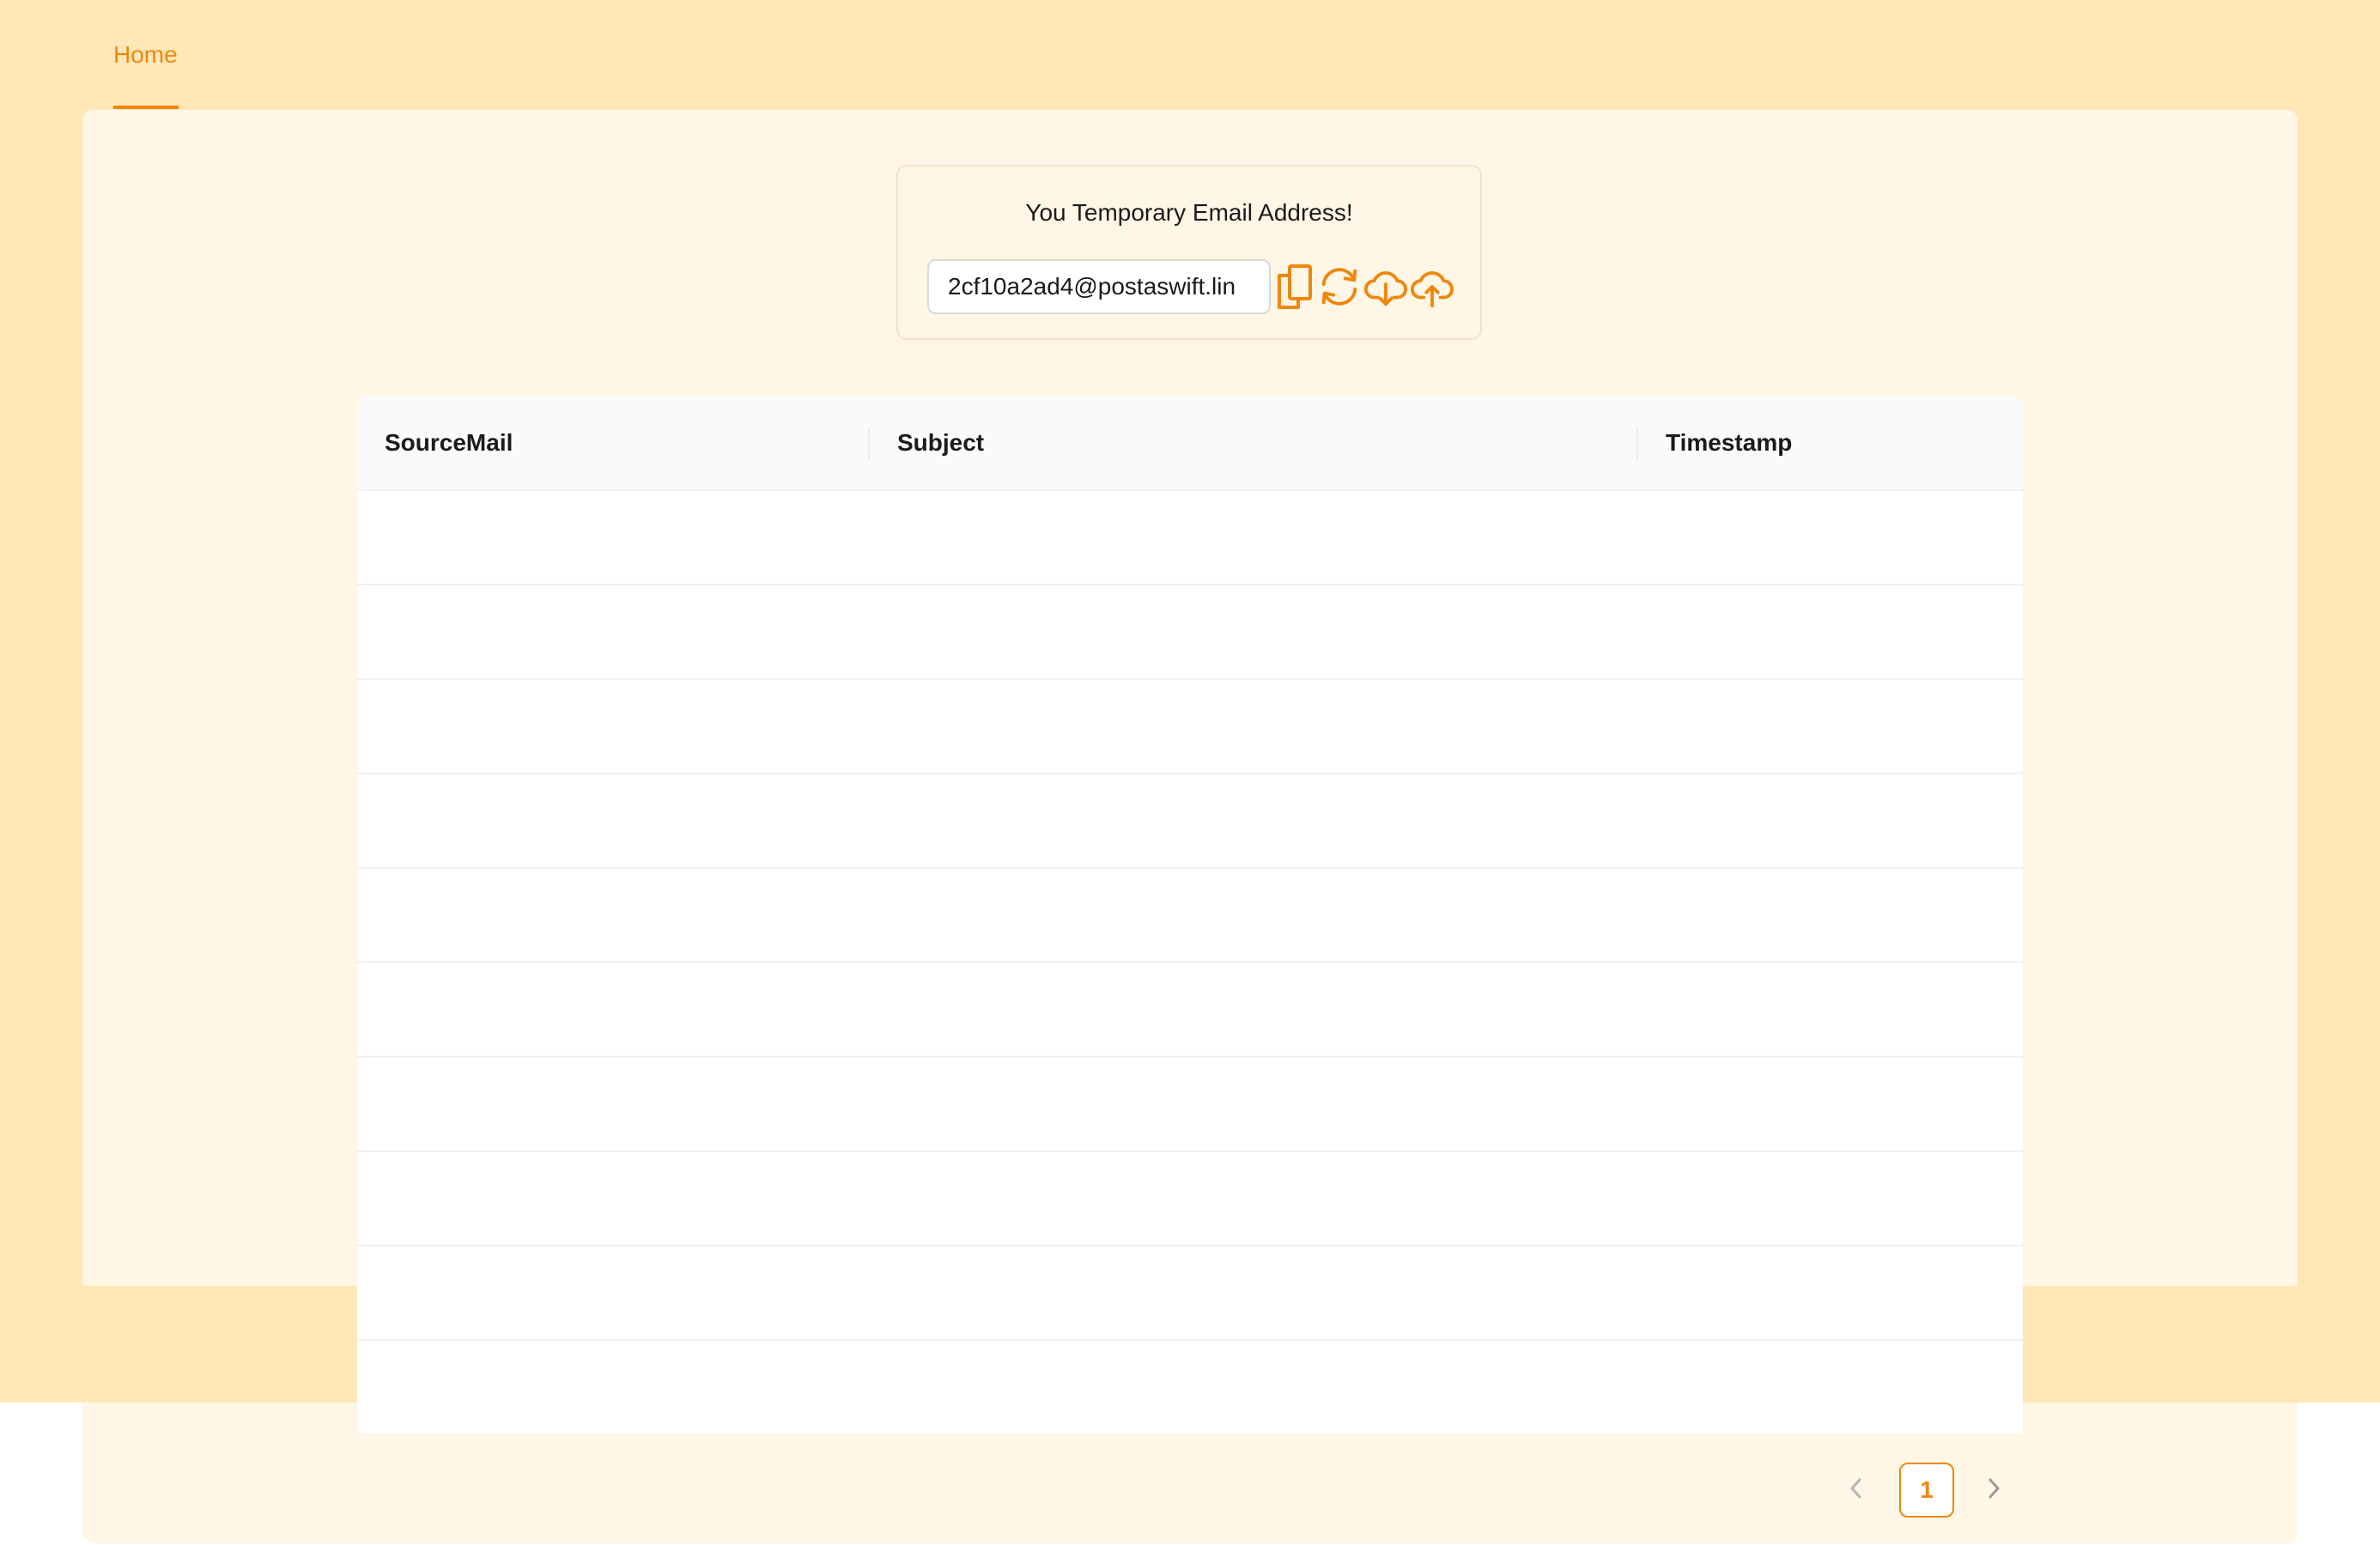 The width and height of the screenshot is (2380, 1545). What do you see at coordinates (146, 107) in the screenshot?
I see `tab-home-active-indicator` at bounding box center [146, 107].